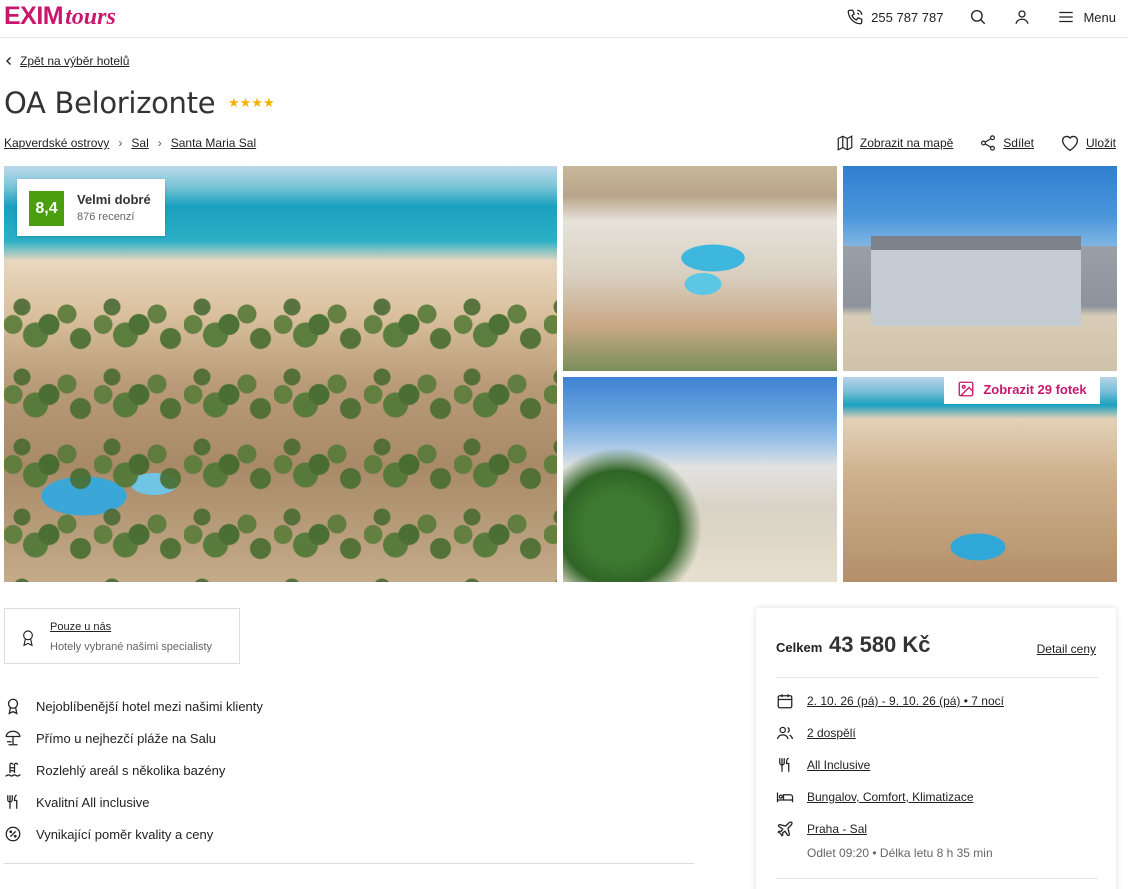 Image resolution: width=1128 pixels, height=889 pixels. I want to click on map-icon, so click(845, 143).